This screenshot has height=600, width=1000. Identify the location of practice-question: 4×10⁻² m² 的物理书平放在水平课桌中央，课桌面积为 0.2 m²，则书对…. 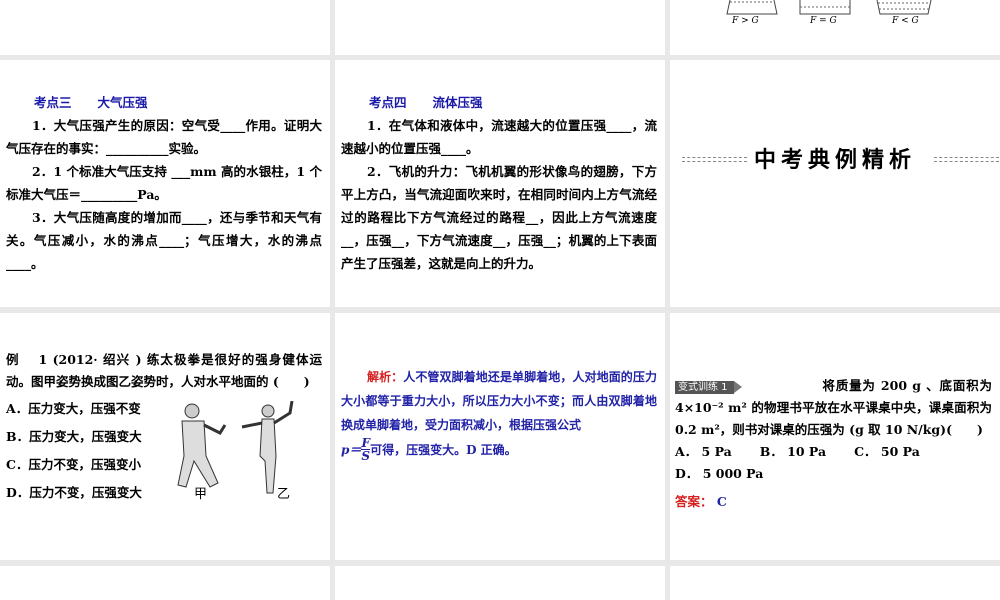
(833, 418).